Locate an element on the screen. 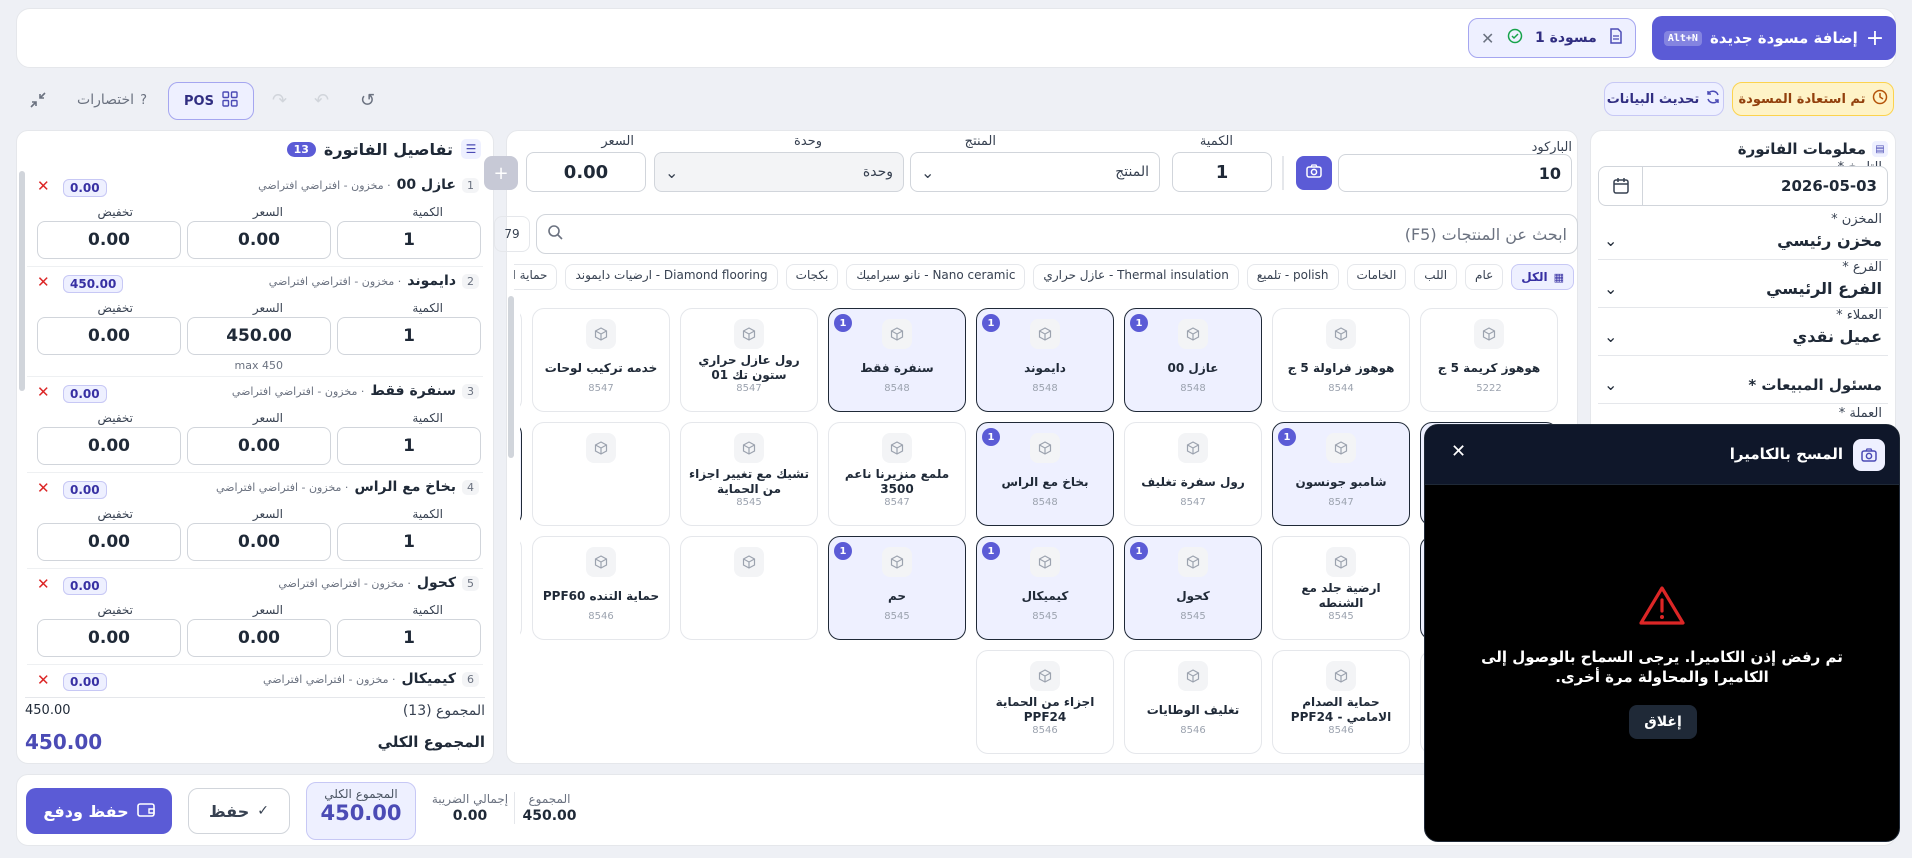 Image resolution: width=1912 pixels, height=858 pixels. product-card: حماية التنده PPF60 8546 is located at coordinates (601, 588).